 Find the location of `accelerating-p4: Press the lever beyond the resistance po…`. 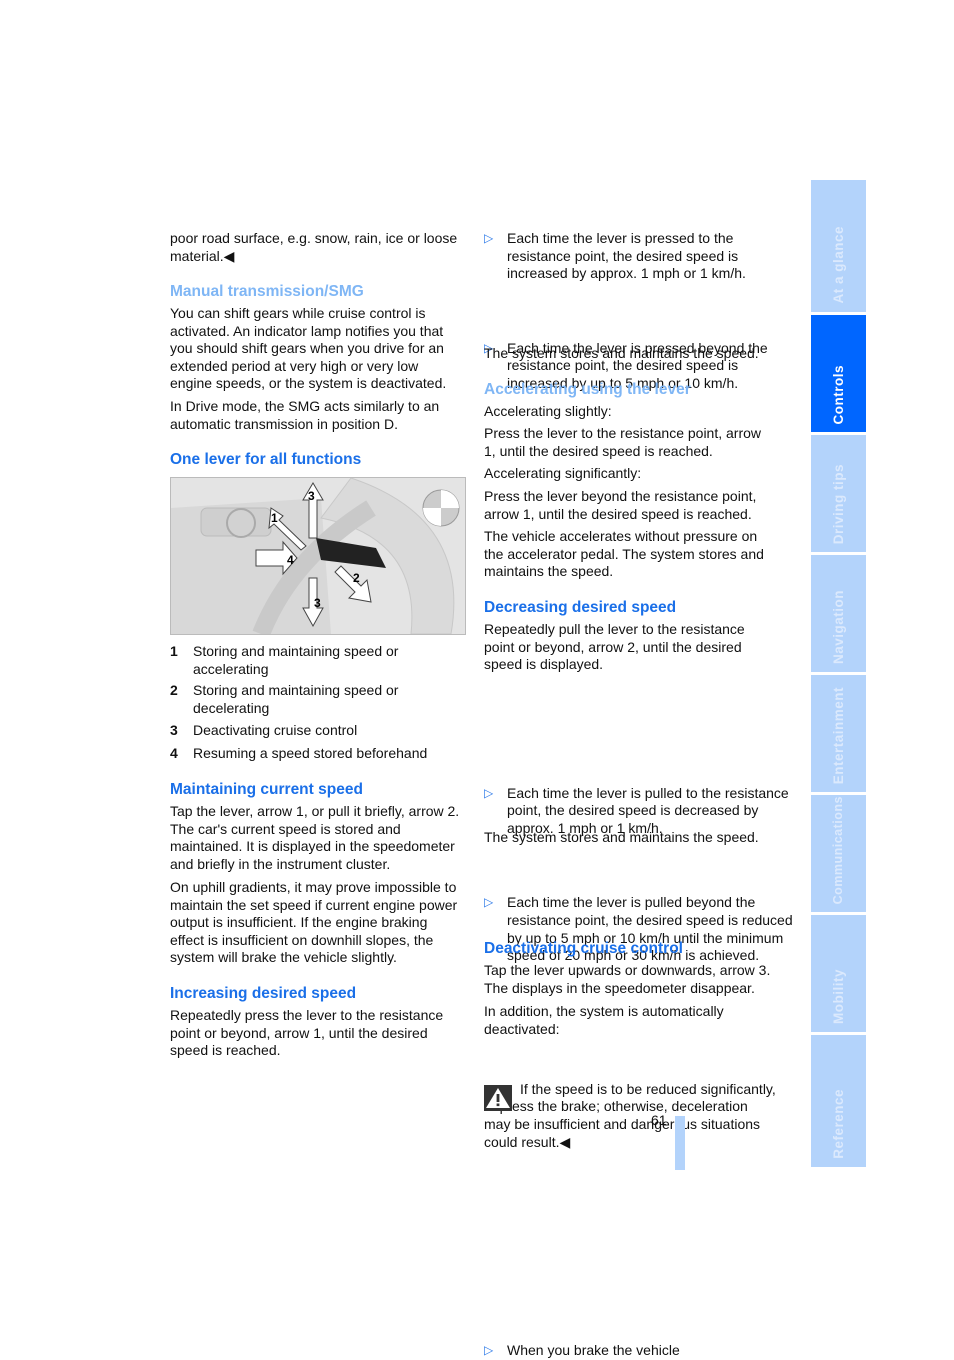

accelerating-p4: Press the lever beyond the resistance po… is located at coordinates (620, 505).